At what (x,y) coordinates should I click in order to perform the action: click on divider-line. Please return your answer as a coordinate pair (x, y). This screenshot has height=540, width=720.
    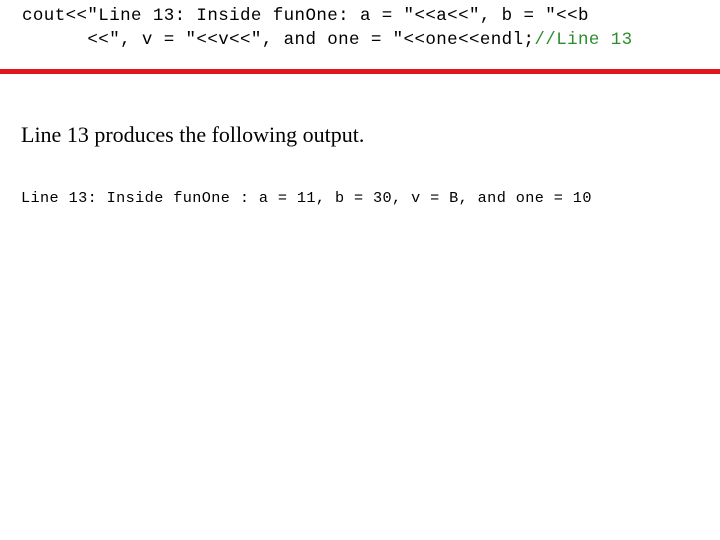
    Looking at the image, I should click on (360, 71).